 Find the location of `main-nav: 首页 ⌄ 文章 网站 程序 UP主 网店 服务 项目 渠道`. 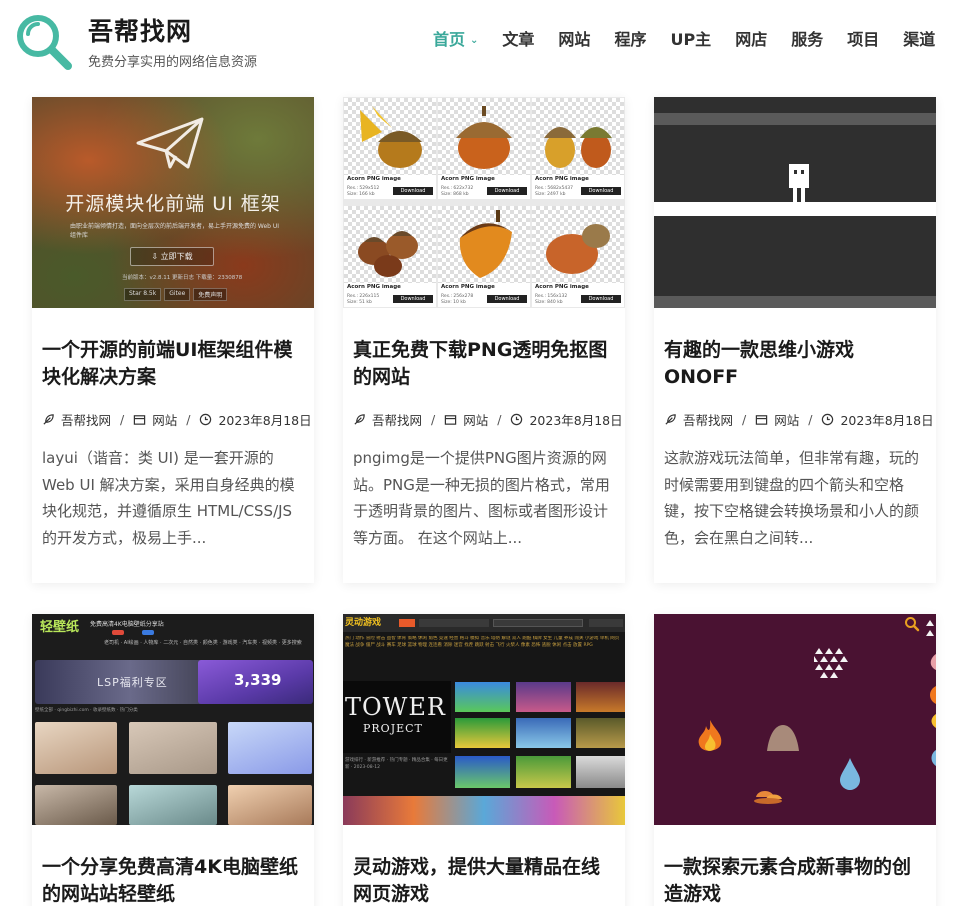

main-nav: 首页 ⌄ 文章 网站 程序 UP主 网店 服务 项目 渠道 is located at coordinates (684, 41).